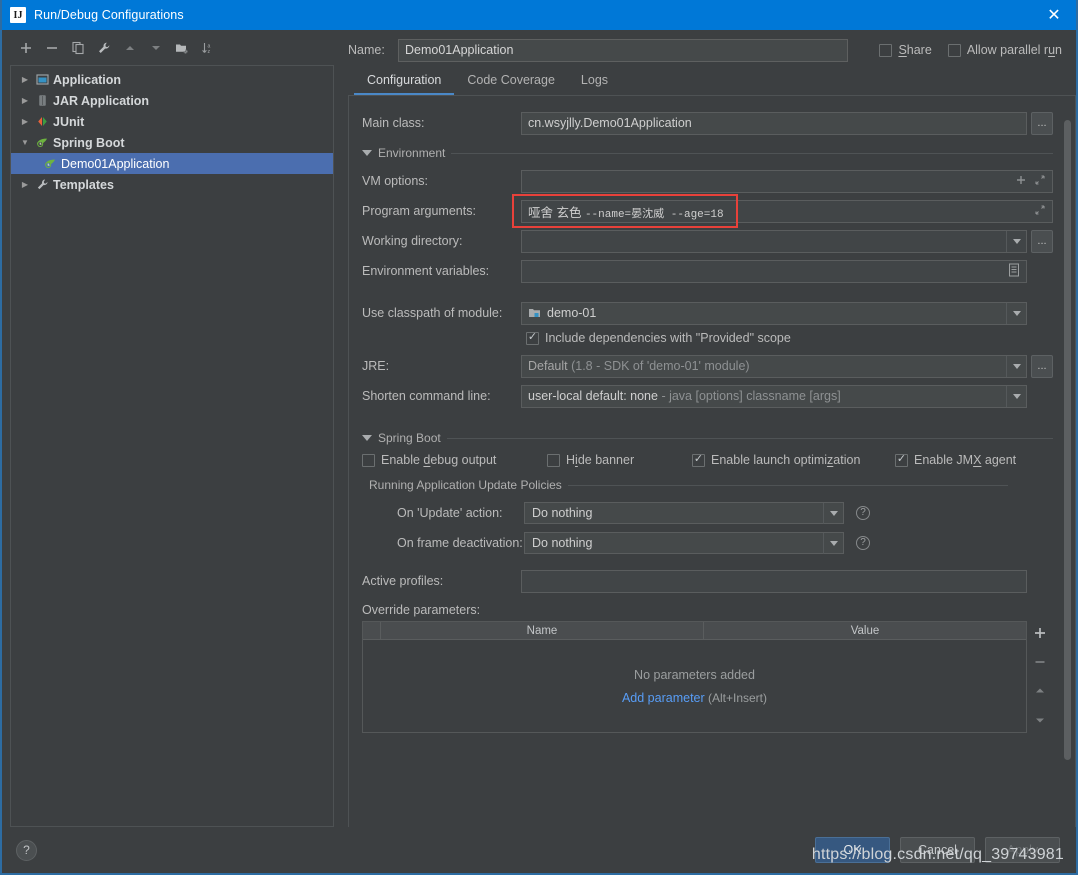  What do you see at coordinates (707, 438) in the screenshot?
I see `spring-boot-section-header: Spring Boot` at bounding box center [707, 438].